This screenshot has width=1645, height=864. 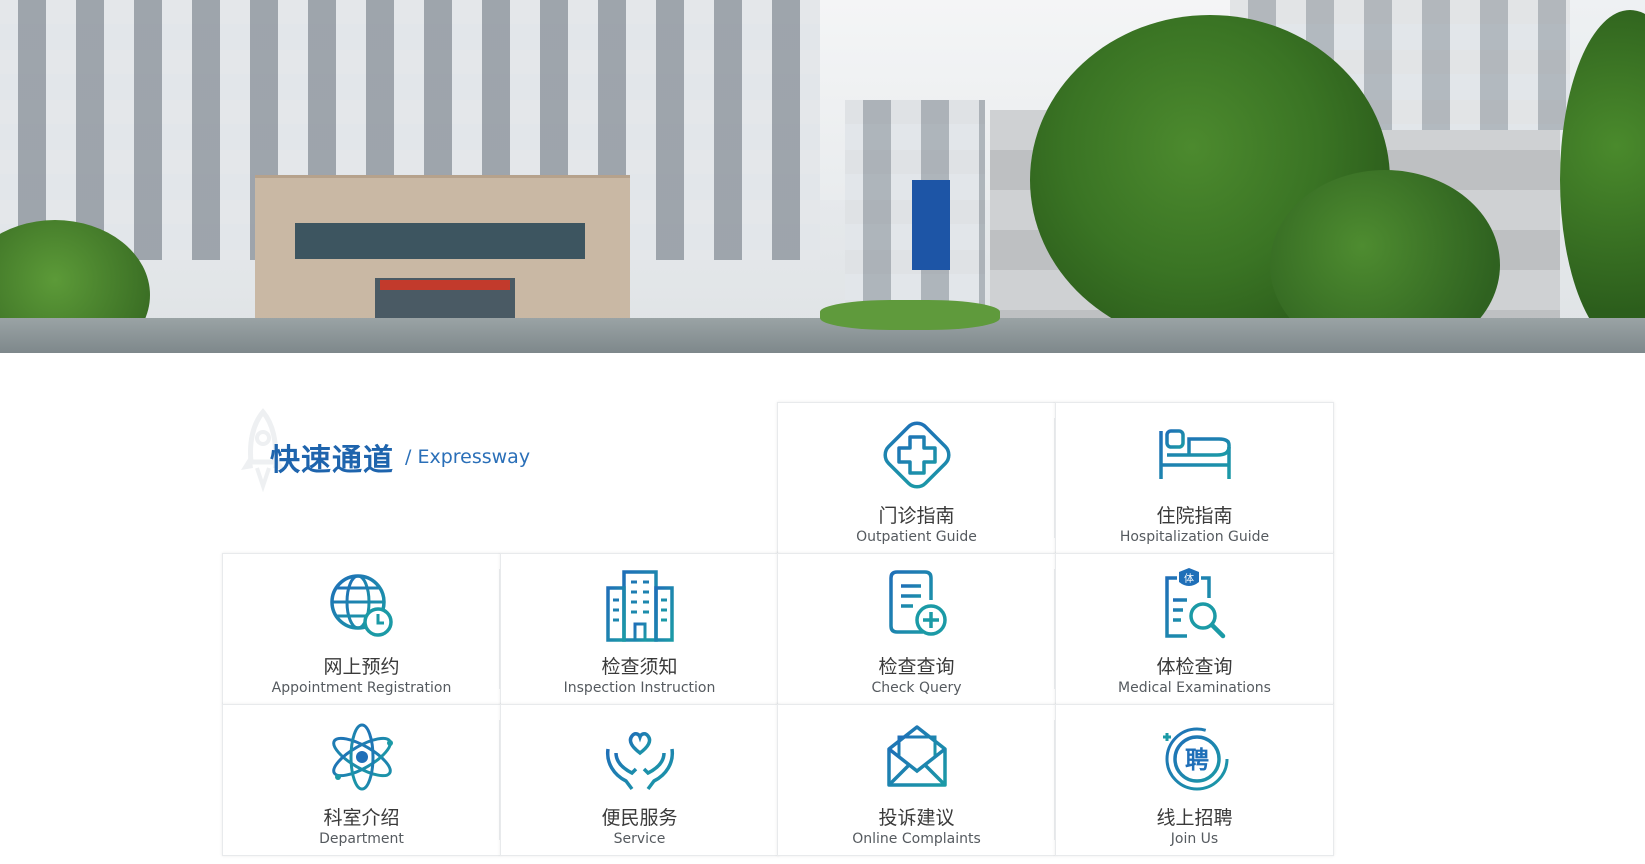 I want to click on section-title: 快速通道, so click(x=332, y=460).